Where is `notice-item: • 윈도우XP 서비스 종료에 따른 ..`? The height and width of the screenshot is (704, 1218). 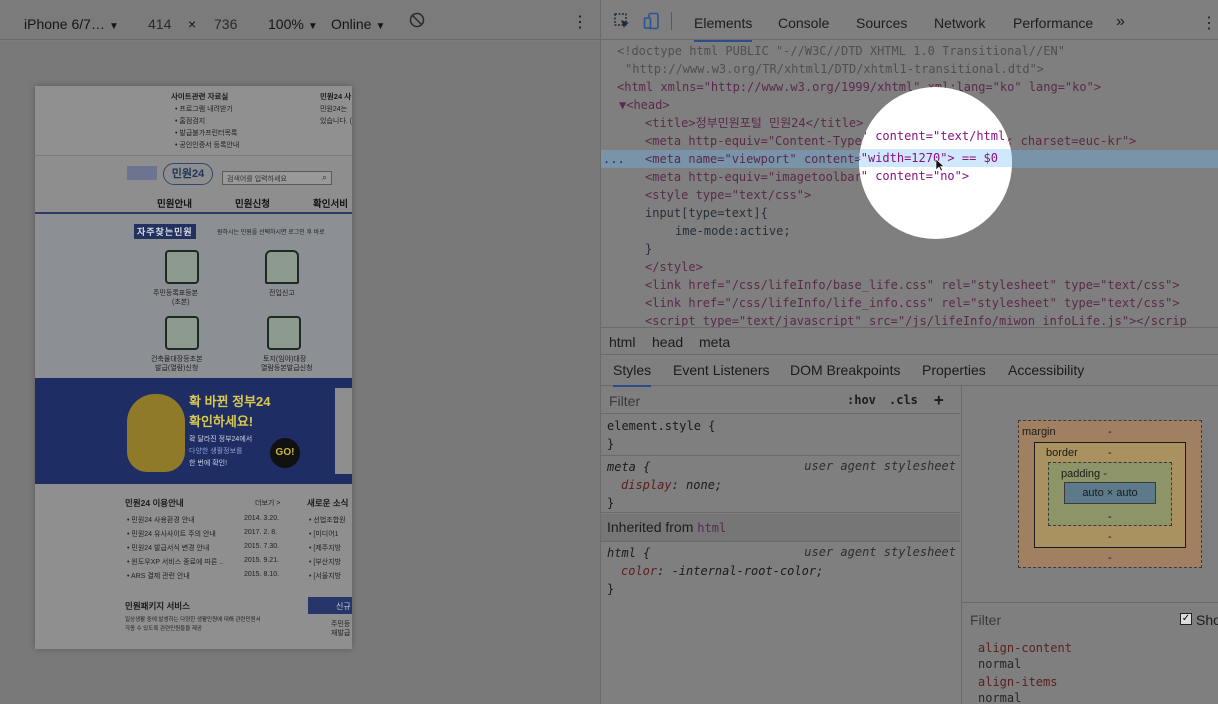
notice-item: • 윈도우XP 서비스 종료에 따른 .. is located at coordinates (175, 562).